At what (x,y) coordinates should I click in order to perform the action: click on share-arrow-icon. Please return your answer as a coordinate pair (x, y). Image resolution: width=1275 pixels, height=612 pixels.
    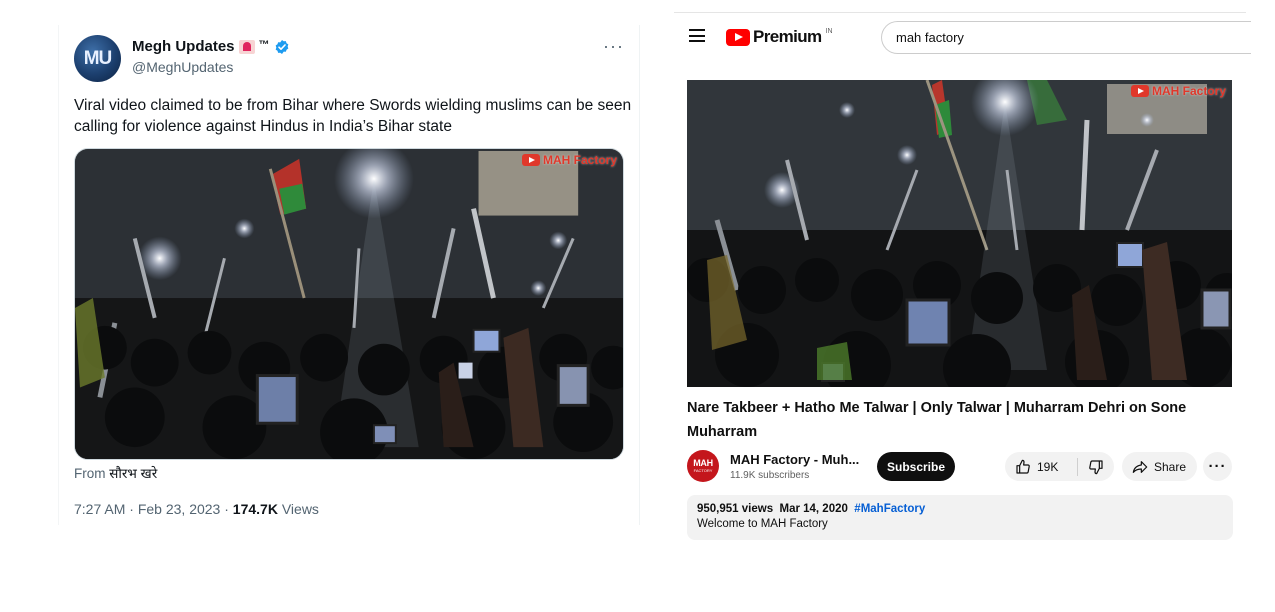
    Looking at the image, I should click on (1140, 466).